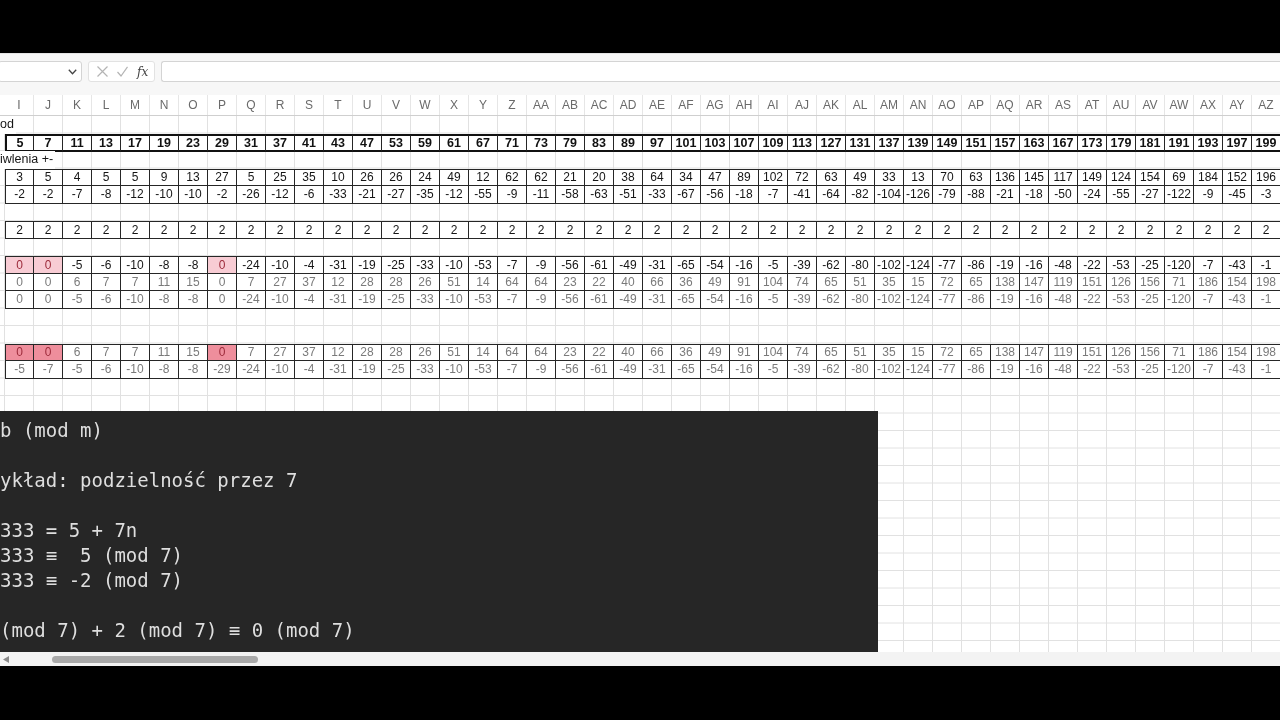 The image size is (1280, 720). Describe the element at coordinates (48, 105) in the screenshot. I see `column-header: J` at that location.